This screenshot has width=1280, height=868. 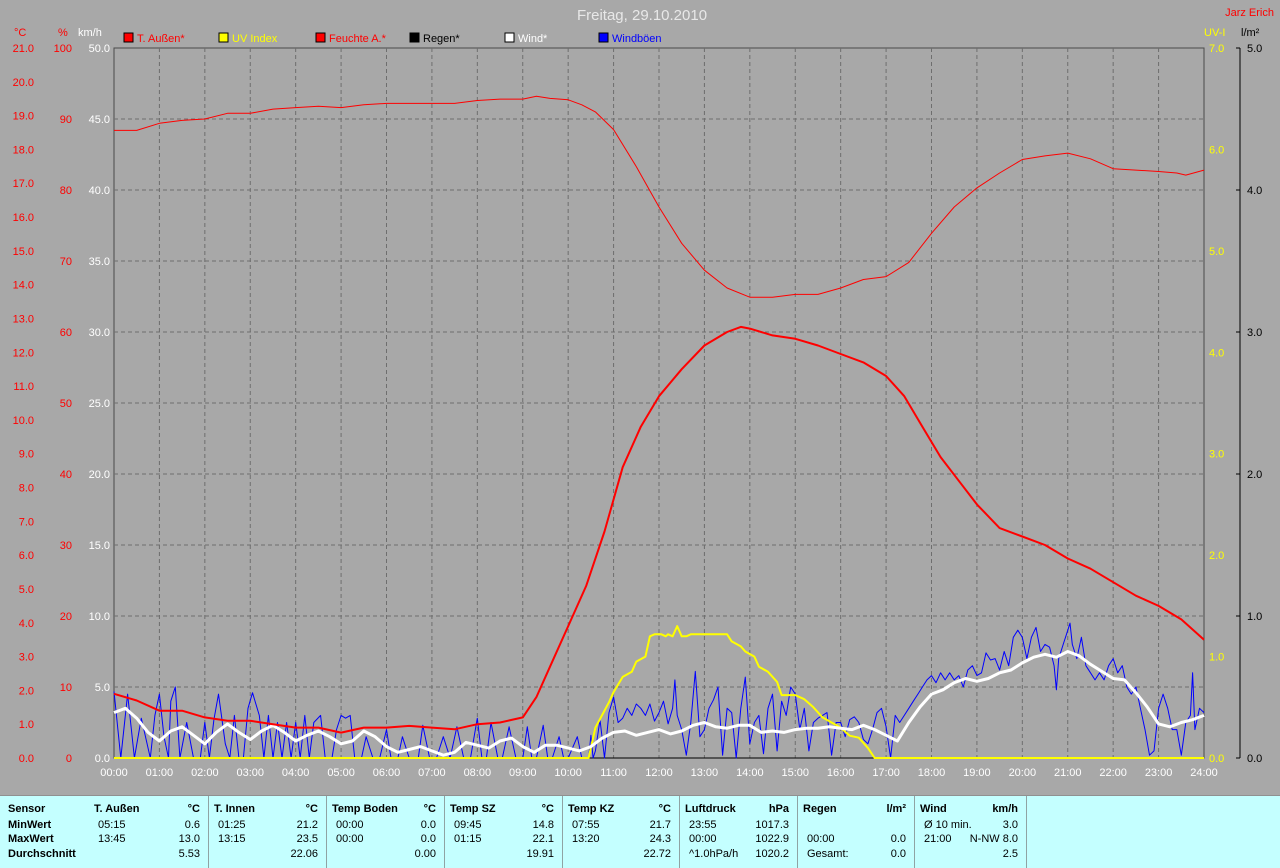 I want to click on temp-tick-label: 6.0, so click(x=26, y=556).